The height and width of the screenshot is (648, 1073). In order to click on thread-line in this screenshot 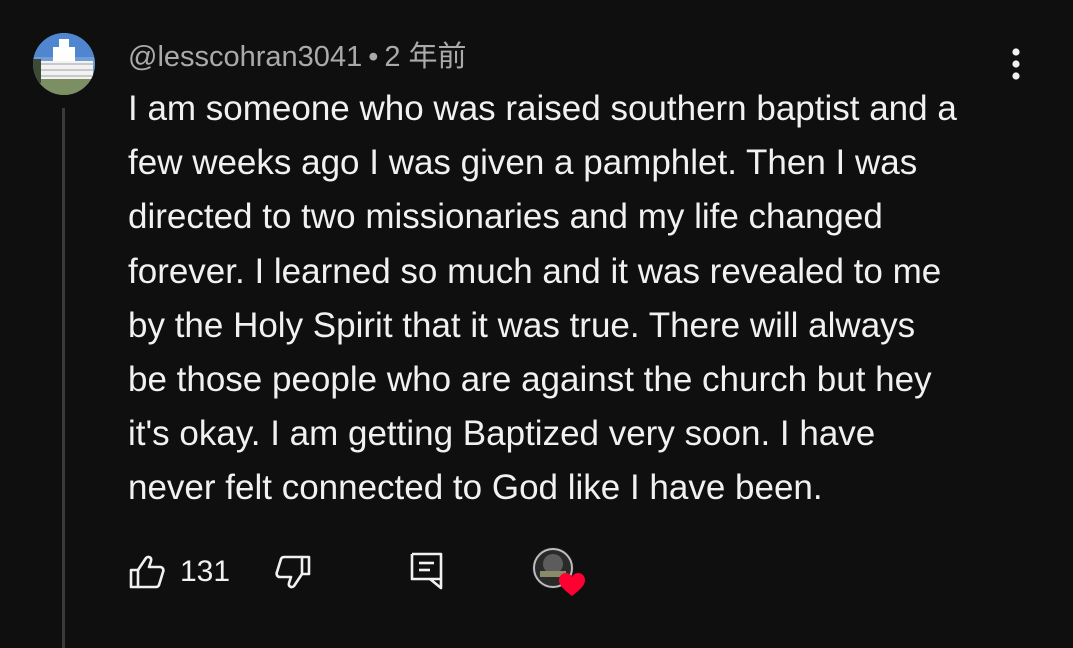, I will do `click(63, 378)`.